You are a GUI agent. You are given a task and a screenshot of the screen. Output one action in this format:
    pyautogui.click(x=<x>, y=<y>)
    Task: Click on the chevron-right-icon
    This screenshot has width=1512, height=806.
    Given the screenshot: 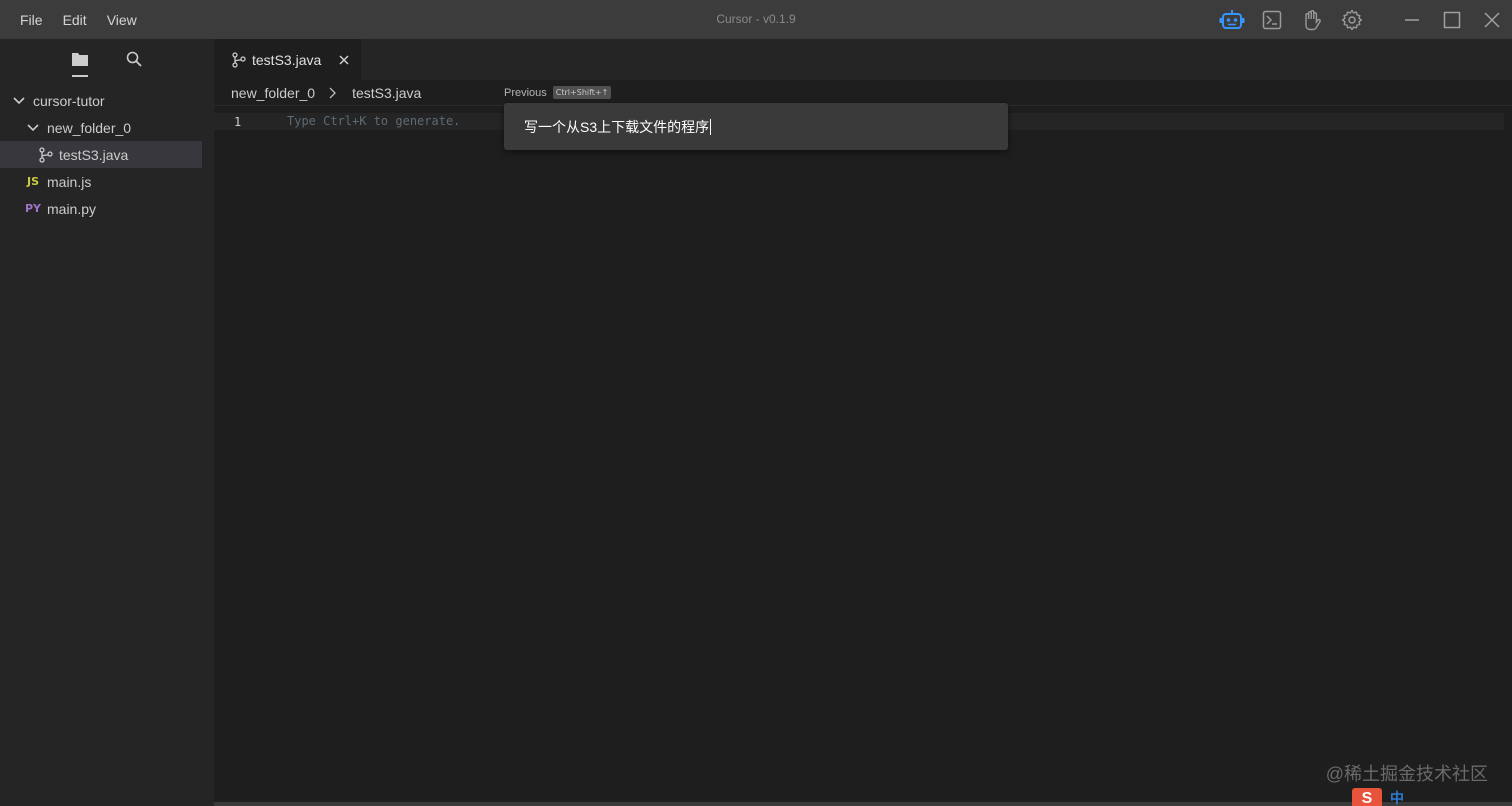 What is the action you would take?
    pyautogui.click(x=332, y=93)
    